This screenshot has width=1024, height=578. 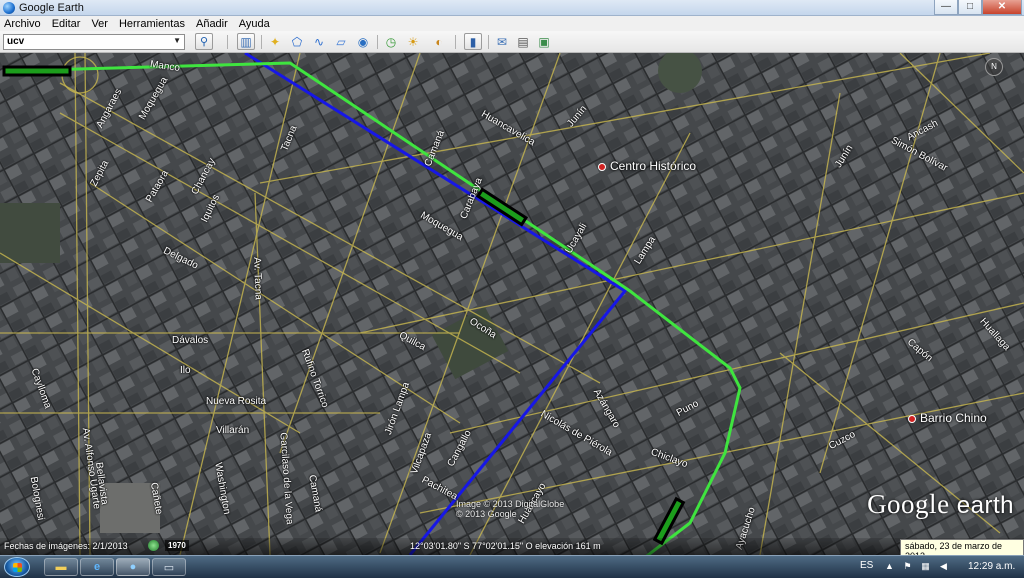 I want to click on record-tour-button: ◉, so click(x=363, y=41).